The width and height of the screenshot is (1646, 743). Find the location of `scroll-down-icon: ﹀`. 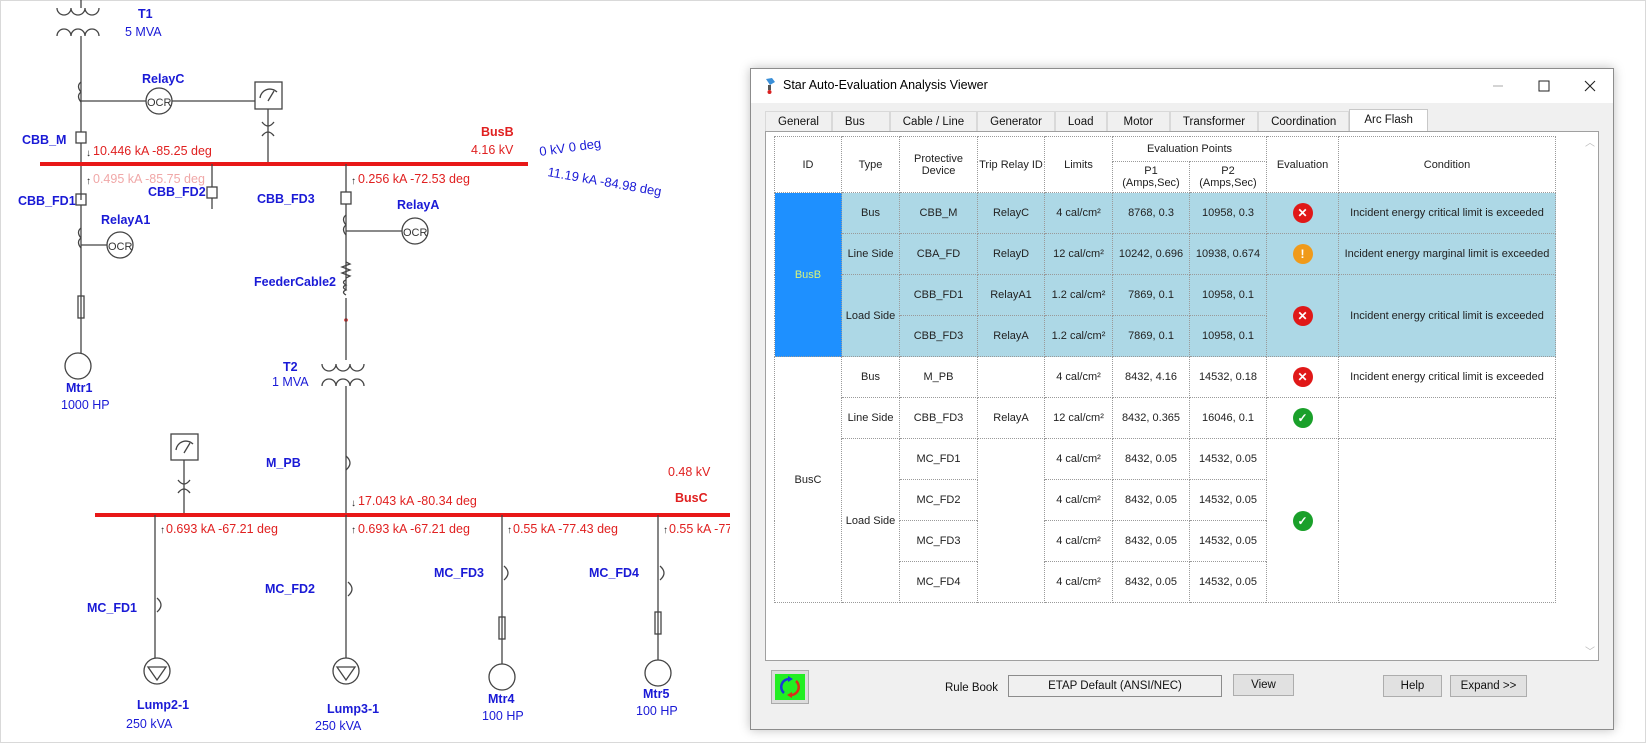

scroll-down-icon: ﹀ is located at coordinates (1590, 650).